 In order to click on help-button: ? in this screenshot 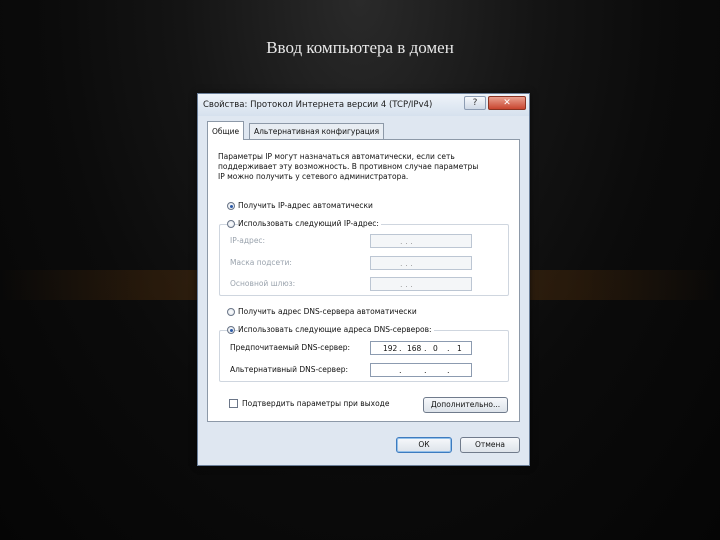, I will do `click(475, 103)`.